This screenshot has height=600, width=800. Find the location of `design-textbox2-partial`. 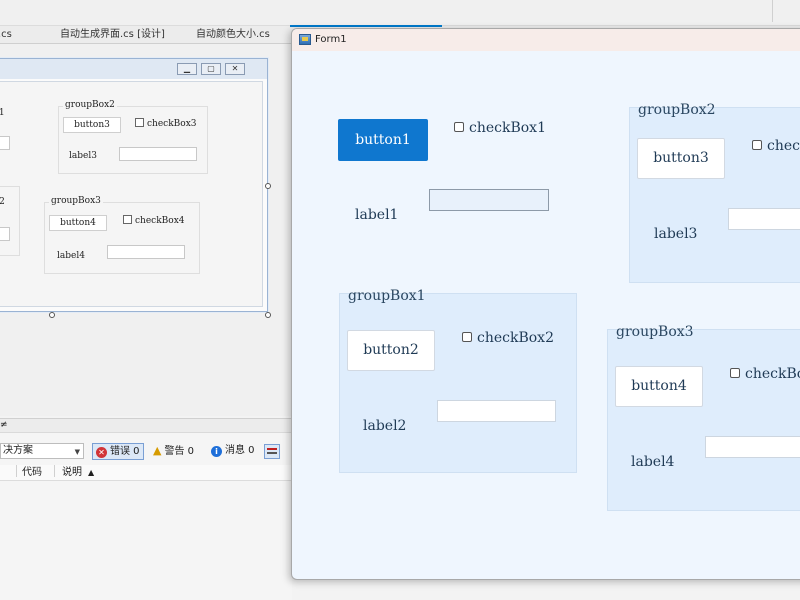

design-textbox2-partial is located at coordinates (5, 234).